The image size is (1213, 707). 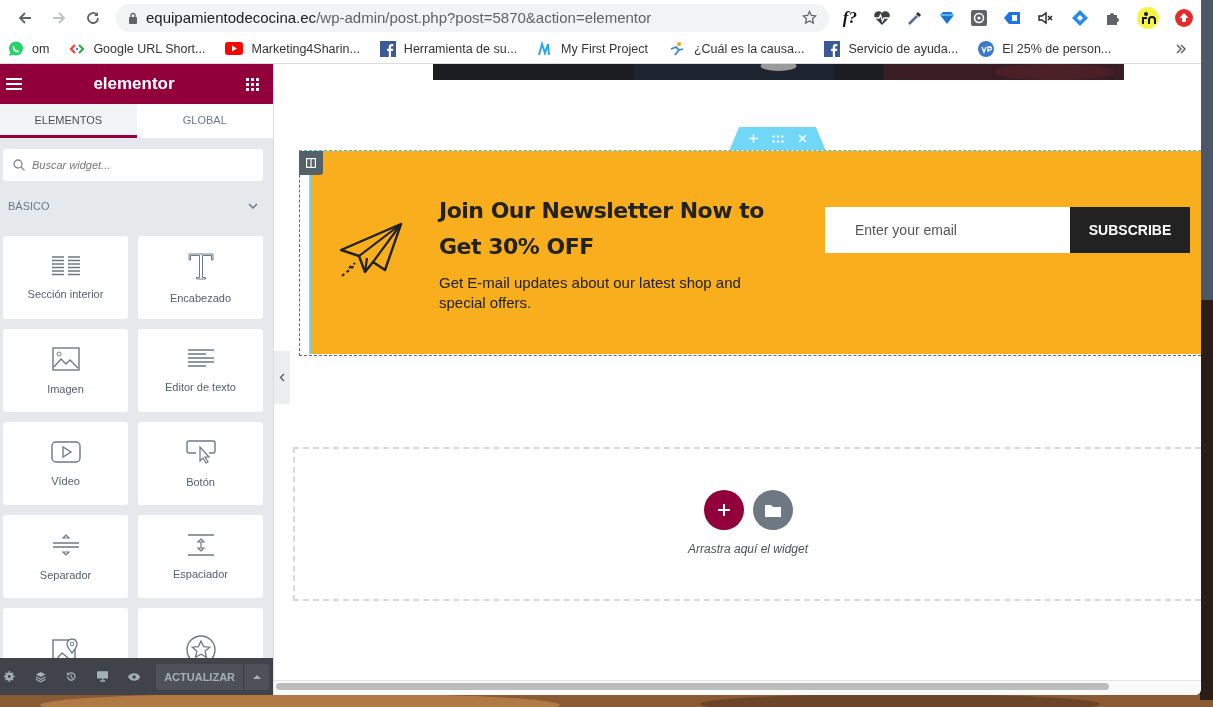 I want to click on category-title: BÁSICO, so click(x=29, y=206).